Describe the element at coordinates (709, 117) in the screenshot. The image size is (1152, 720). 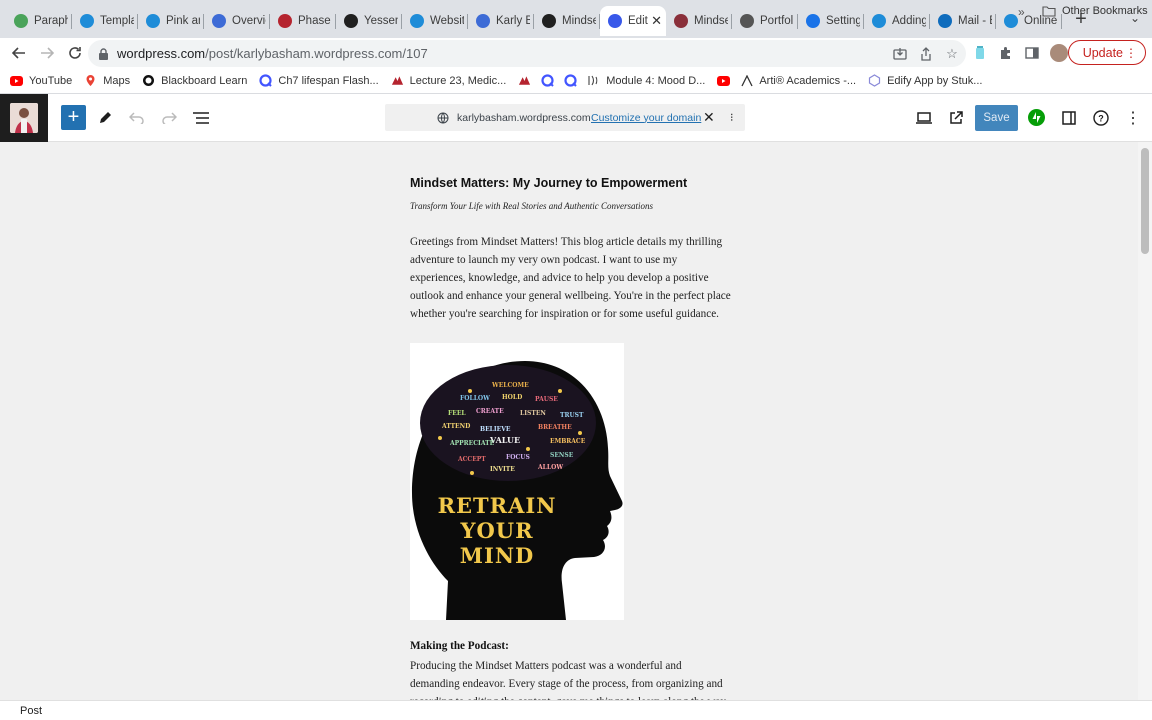
I see `close-icon: ✕` at that location.